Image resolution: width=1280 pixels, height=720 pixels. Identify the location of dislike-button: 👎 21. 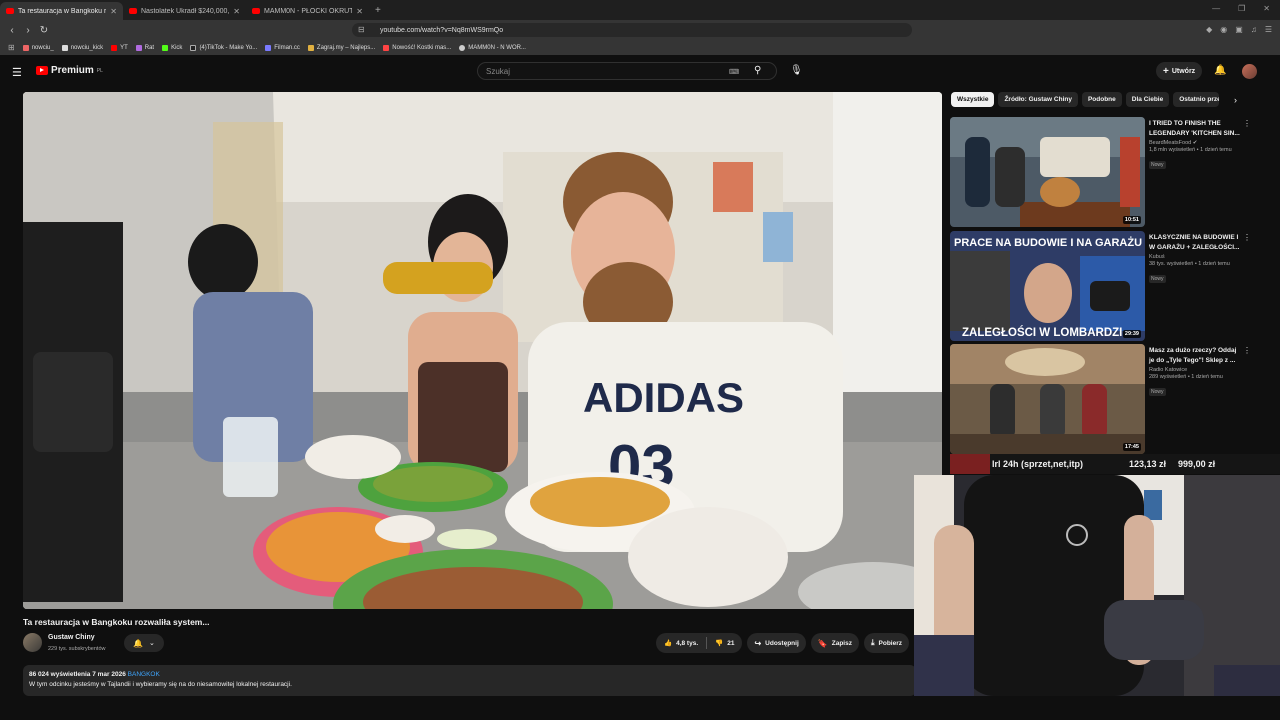
(724, 643).